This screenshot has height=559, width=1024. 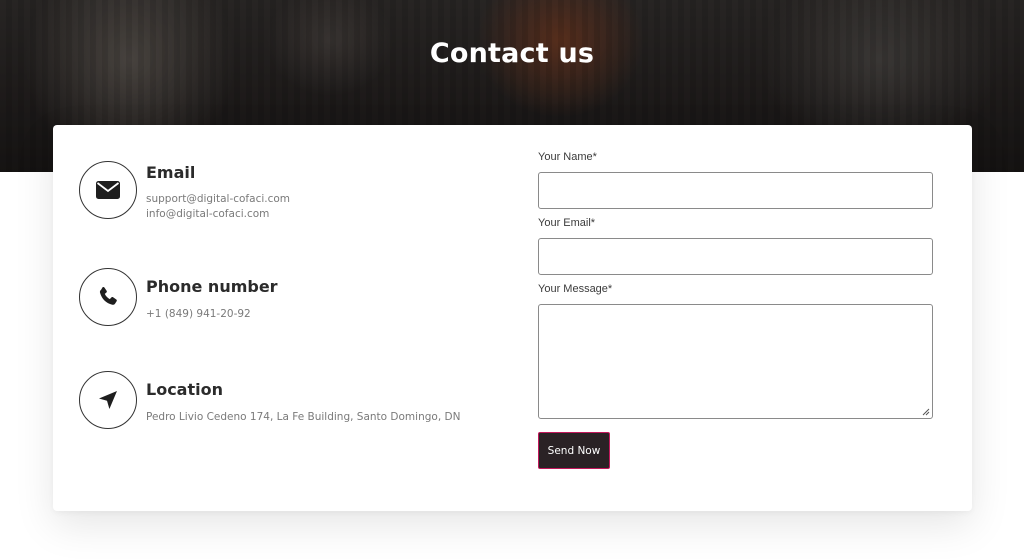 I want to click on email-address-support: support@digital-cofaci.com, so click(x=218, y=199).